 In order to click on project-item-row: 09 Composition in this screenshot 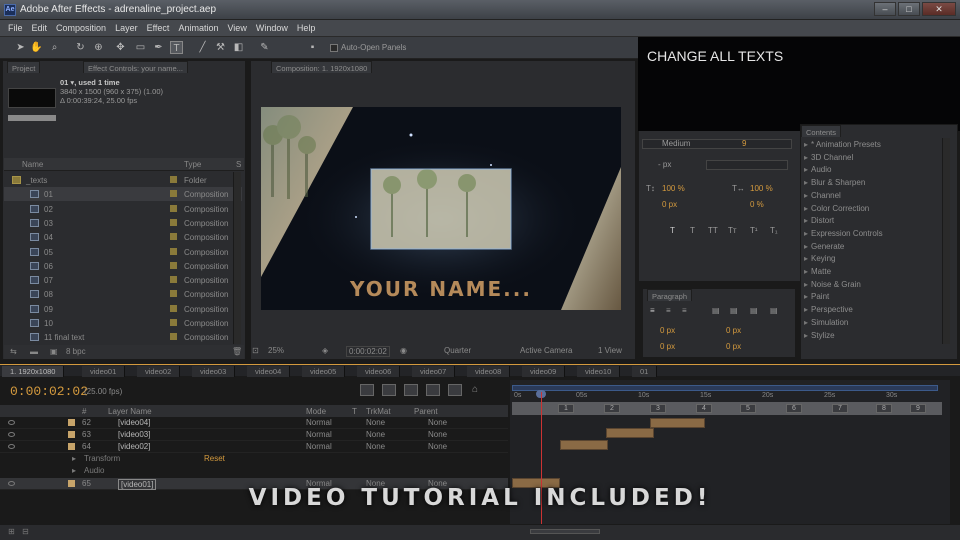, I will do `click(123, 309)`.